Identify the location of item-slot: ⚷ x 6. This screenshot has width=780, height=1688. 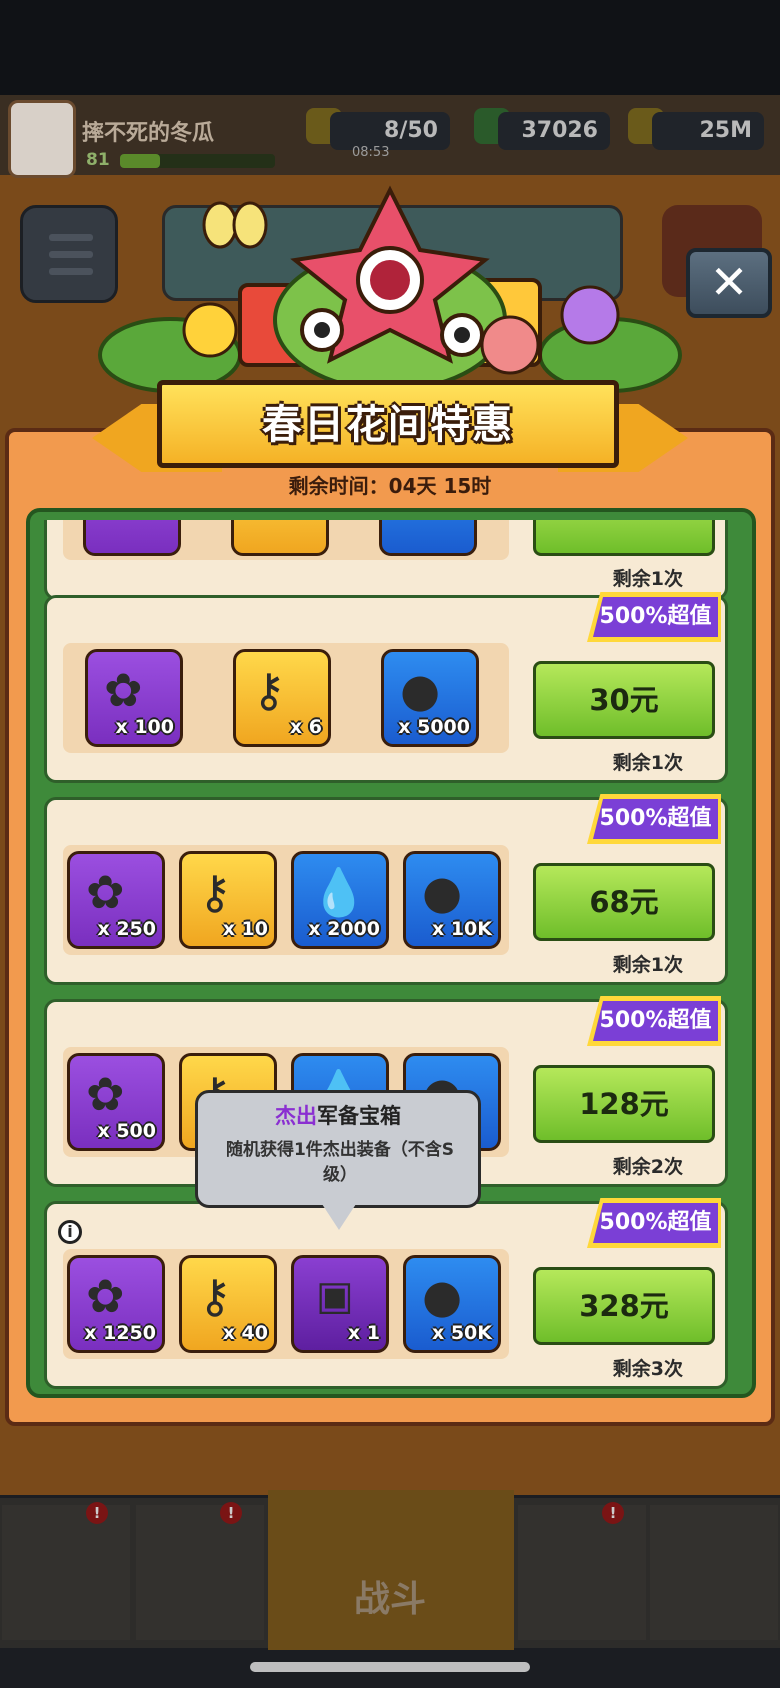
(282, 698).